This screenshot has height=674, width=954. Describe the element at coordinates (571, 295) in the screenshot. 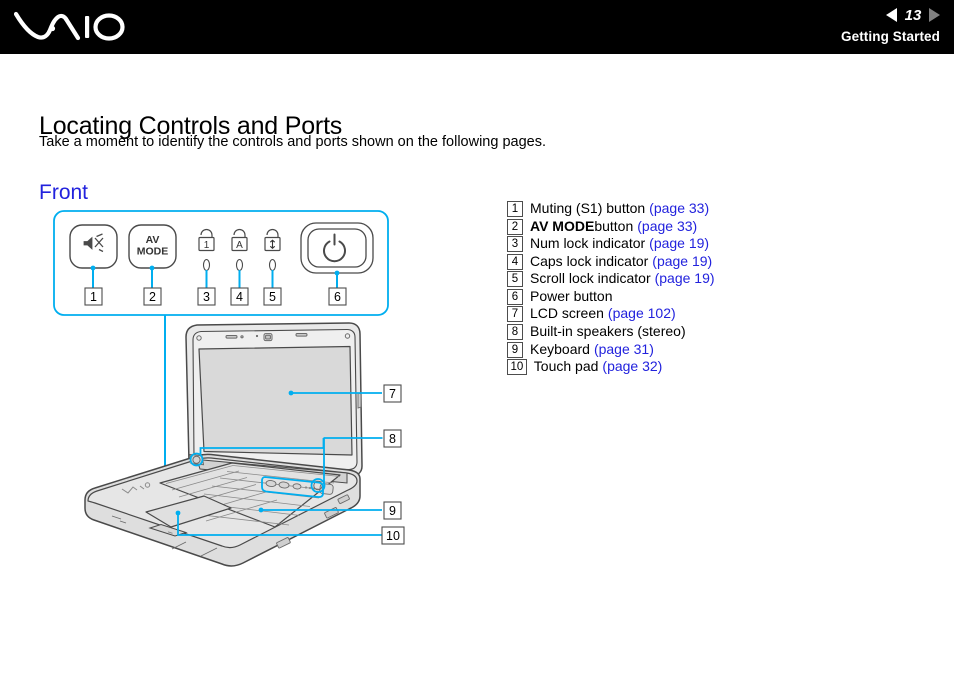

I see `list-item-label: Power button` at that location.